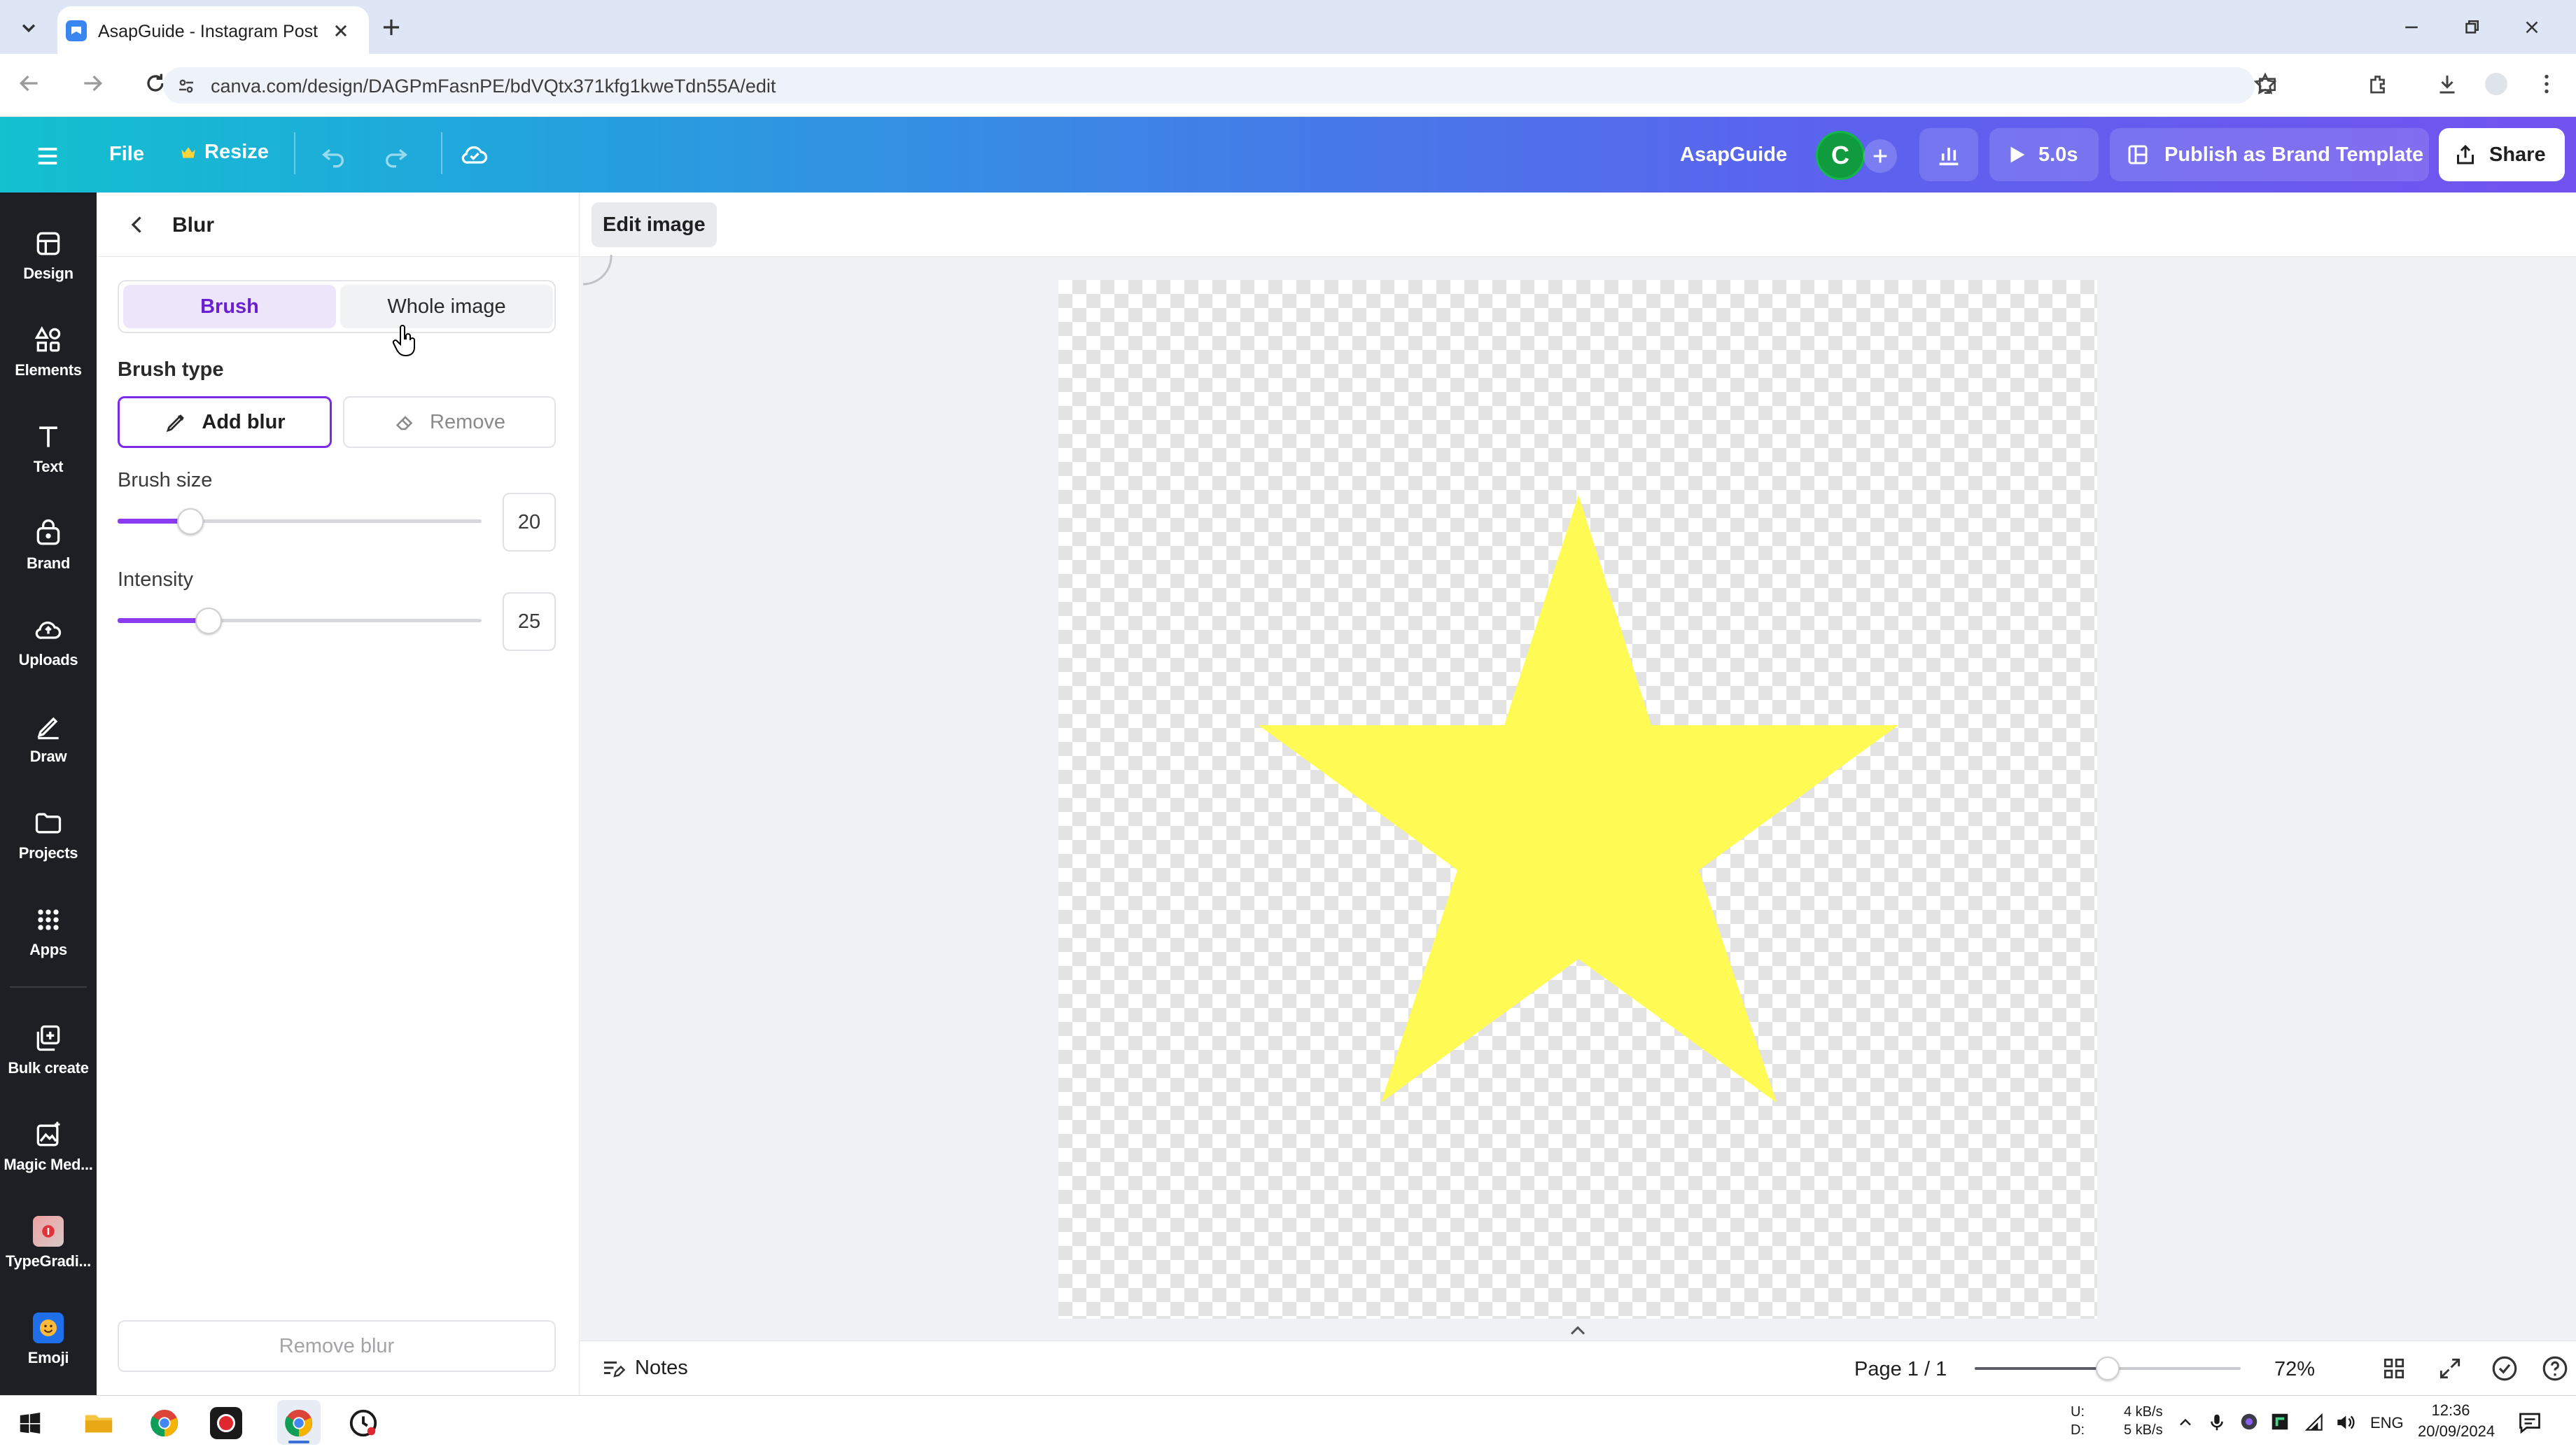  Describe the element at coordinates (76, 30) in the screenshot. I see `canva-favicon` at that location.